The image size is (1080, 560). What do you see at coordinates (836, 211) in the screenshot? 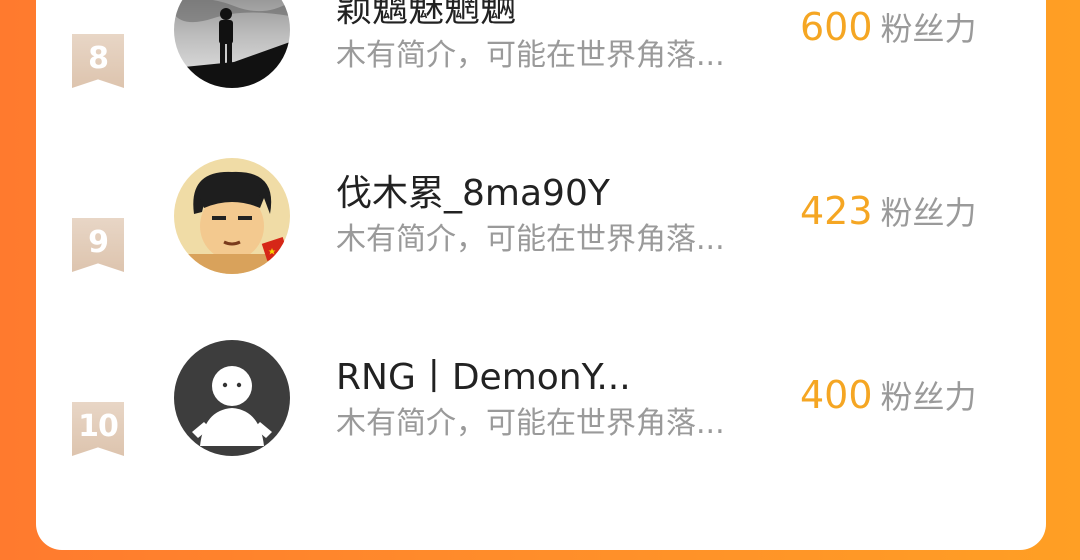
I see `fans-count: 423` at bounding box center [836, 211].